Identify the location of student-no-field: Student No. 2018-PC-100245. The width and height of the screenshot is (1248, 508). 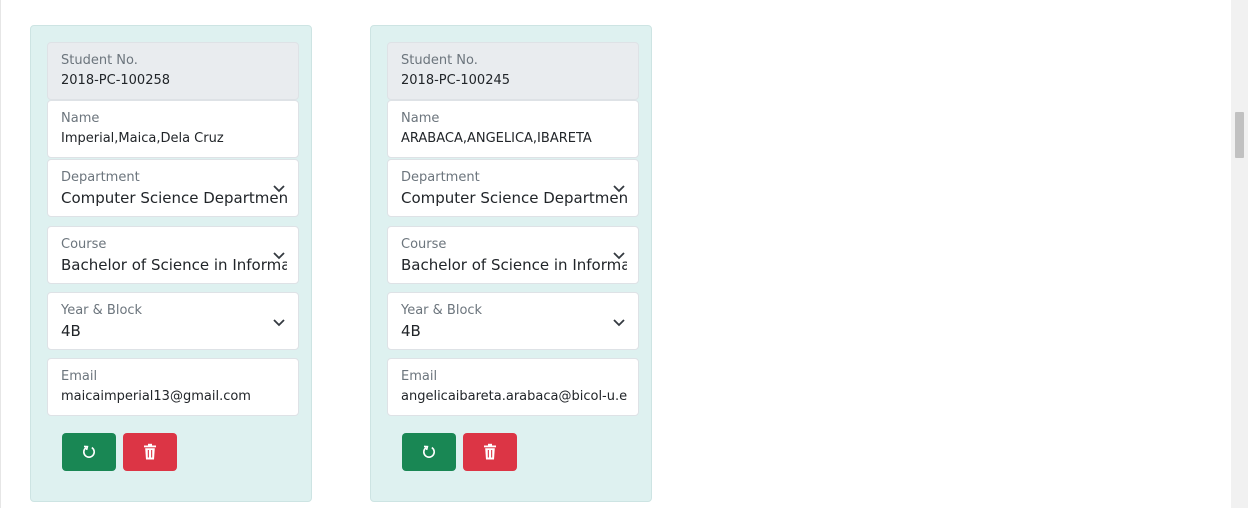
(513, 71).